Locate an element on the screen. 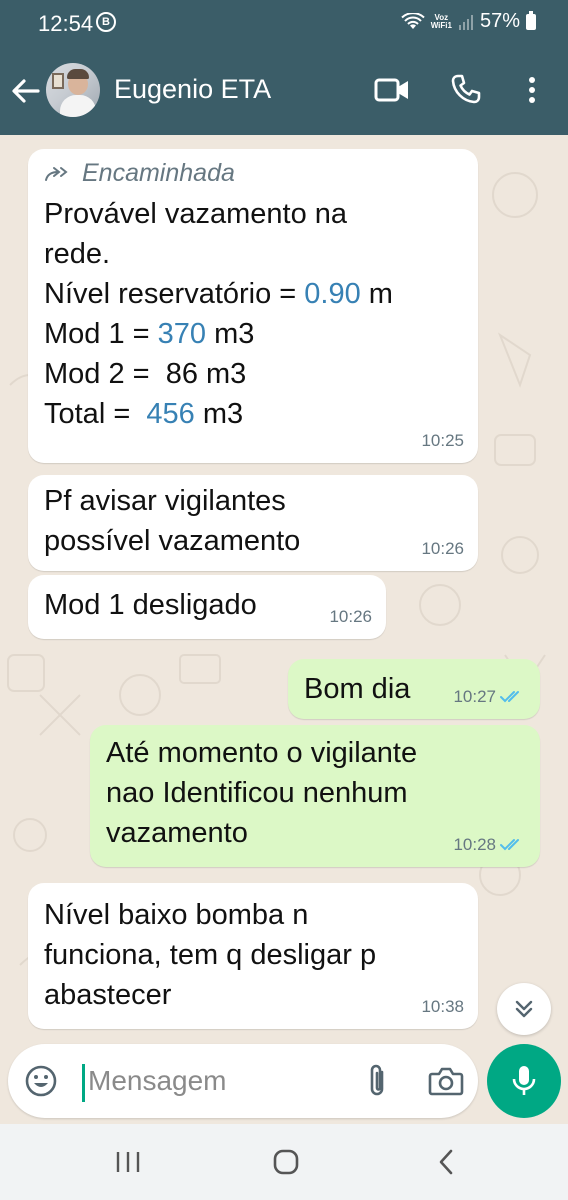 The image size is (568, 1200). attach-icon is located at coordinates (377, 1081).